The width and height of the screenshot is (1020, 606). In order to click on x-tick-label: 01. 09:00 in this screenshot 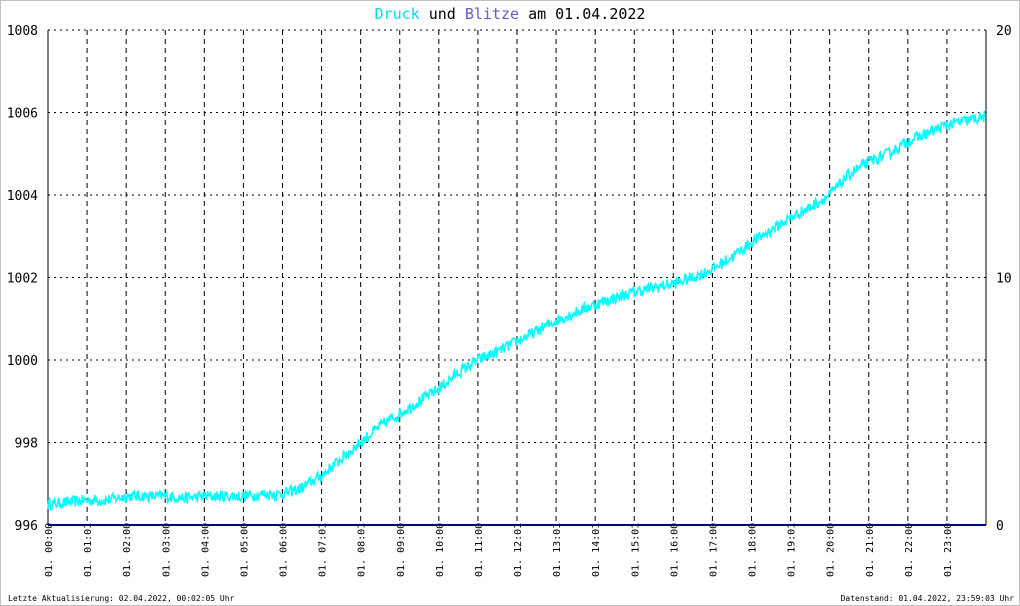, I will do `click(401, 550)`.